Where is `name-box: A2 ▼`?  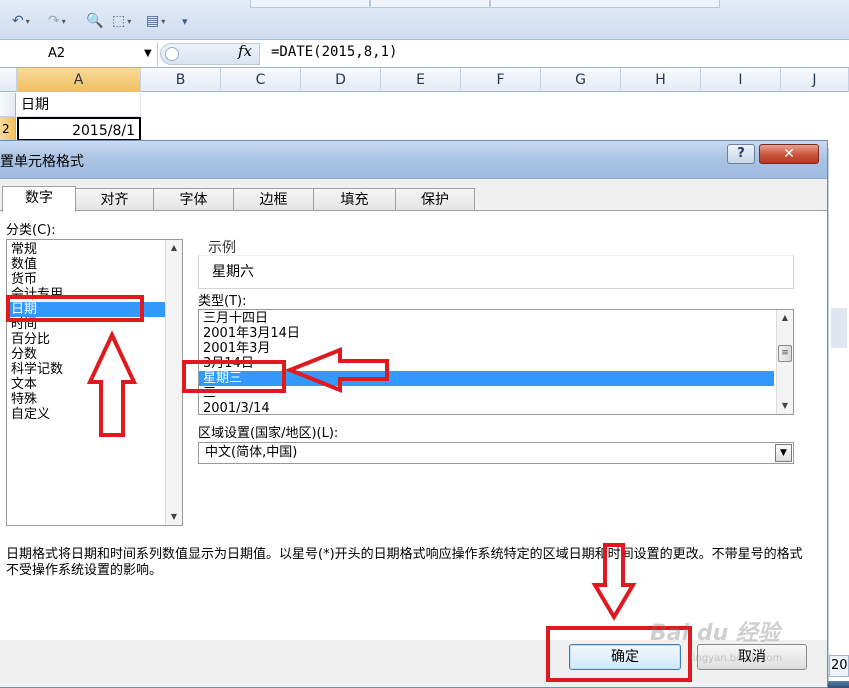 name-box: A2 ▼ is located at coordinates (79, 54).